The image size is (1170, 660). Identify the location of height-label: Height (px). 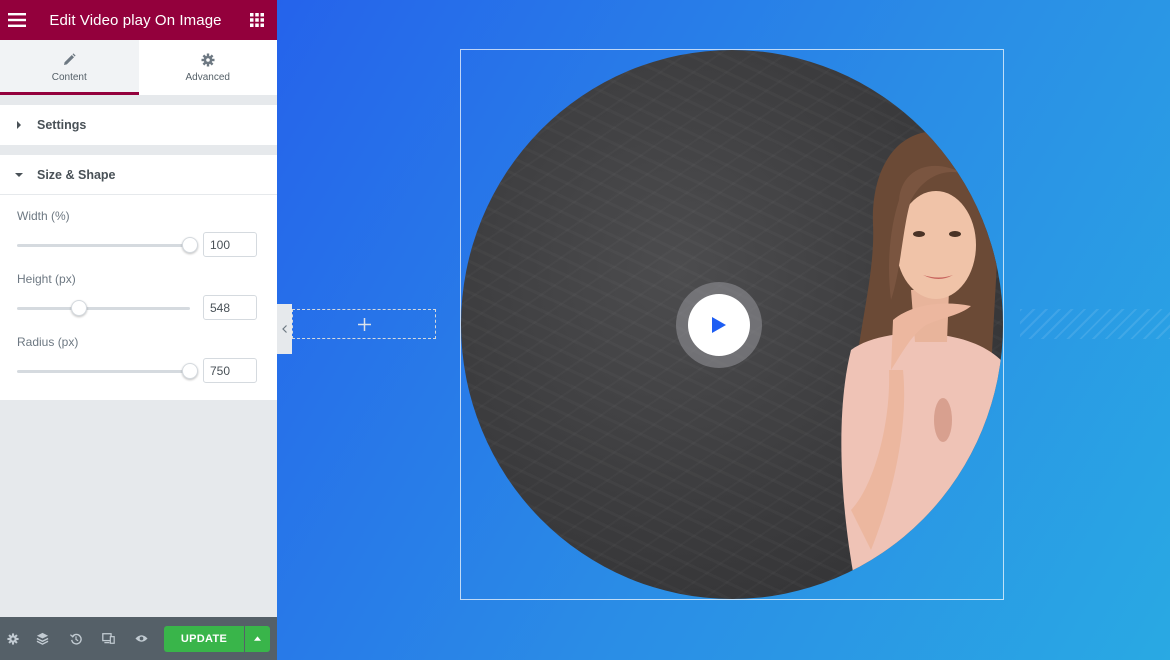
(46, 279).